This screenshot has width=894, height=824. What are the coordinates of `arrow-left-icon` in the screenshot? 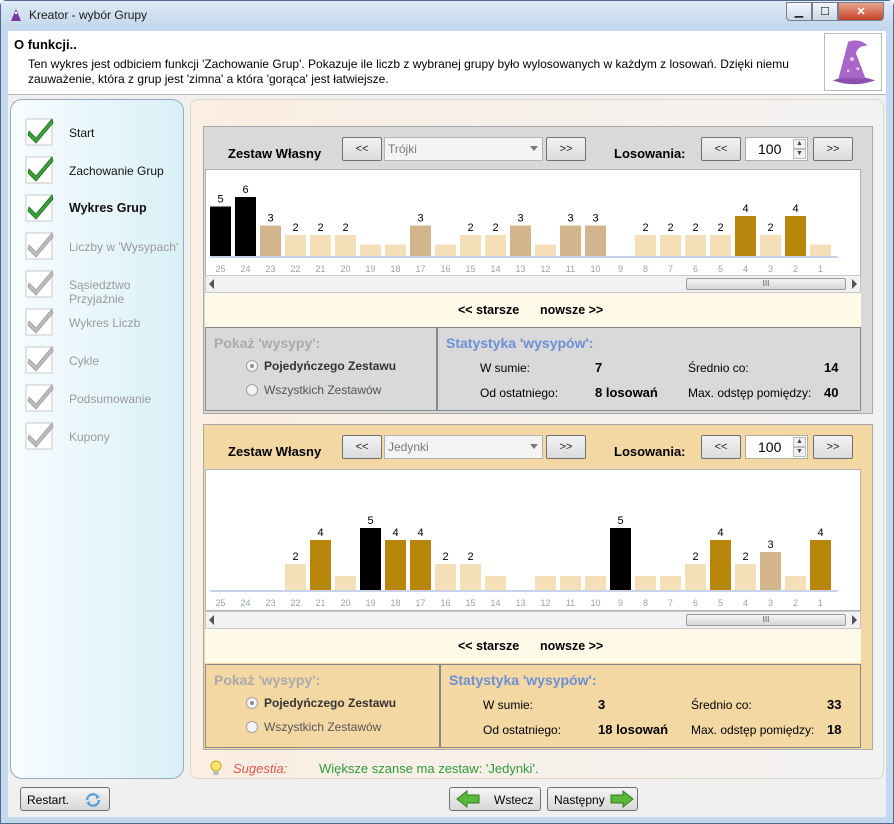 It's located at (468, 799).